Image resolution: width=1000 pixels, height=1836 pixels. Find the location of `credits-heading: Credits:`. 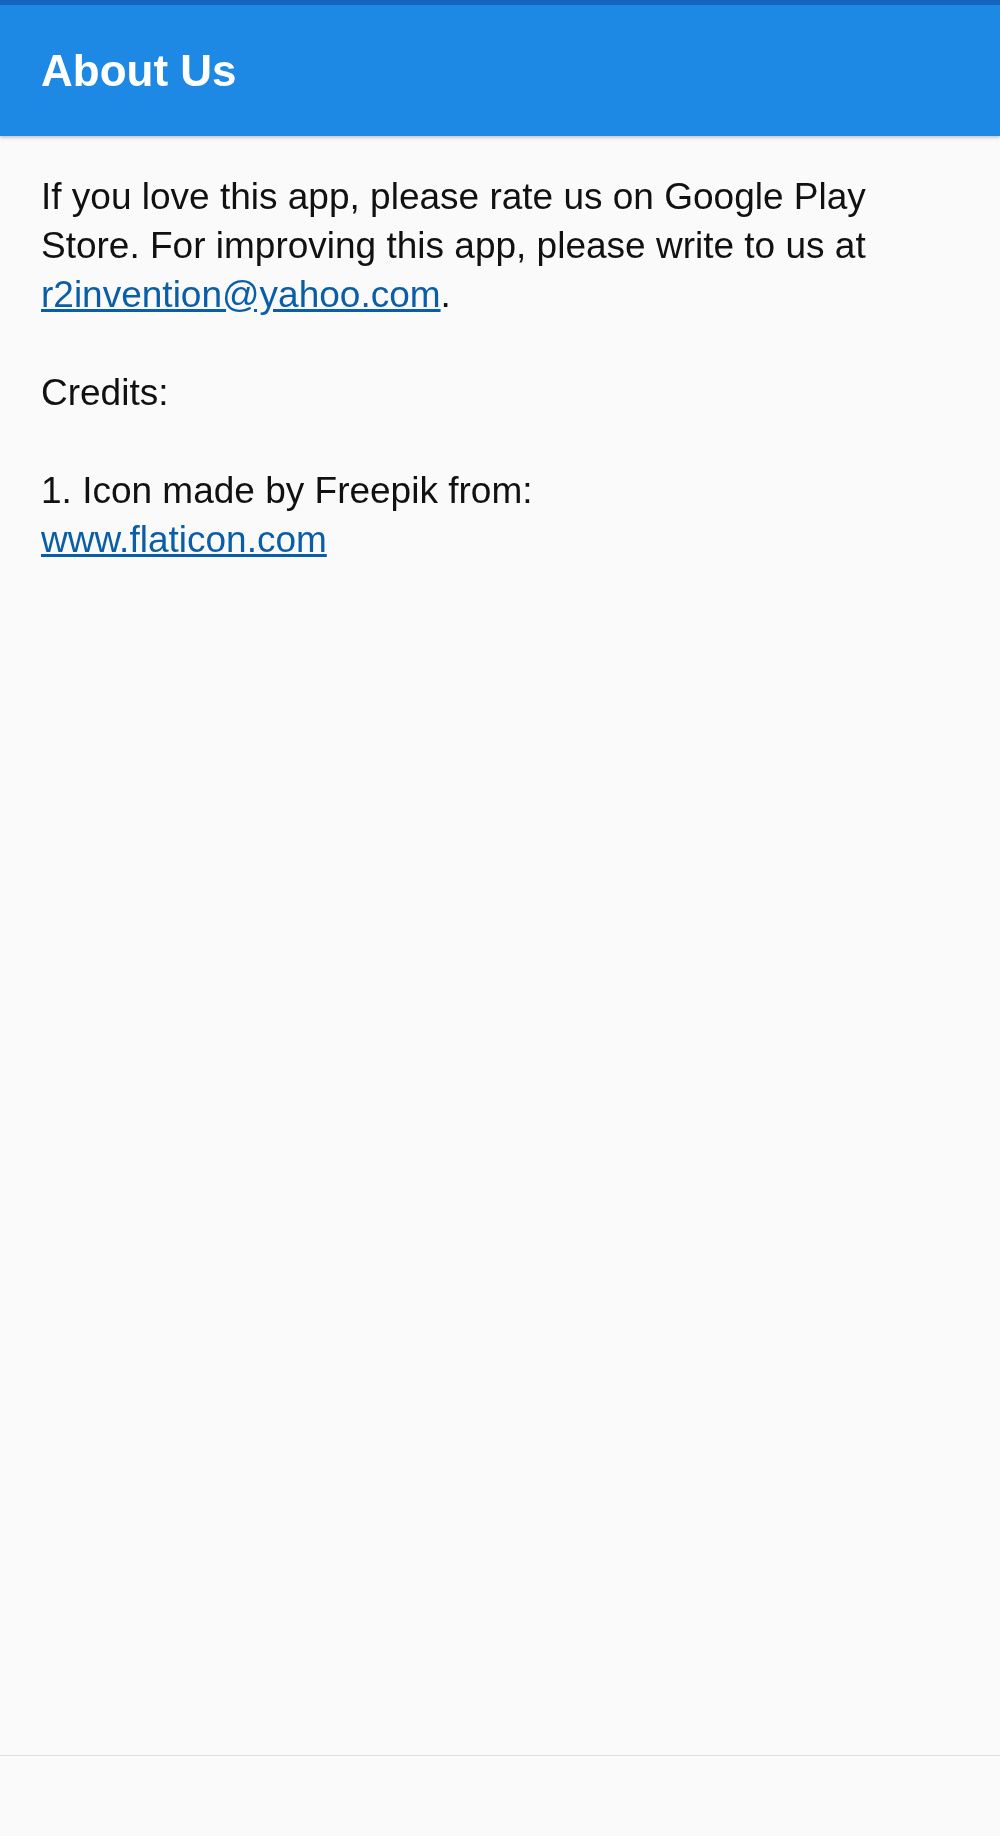

credits-heading: Credits: is located at coordinates (105, 393).